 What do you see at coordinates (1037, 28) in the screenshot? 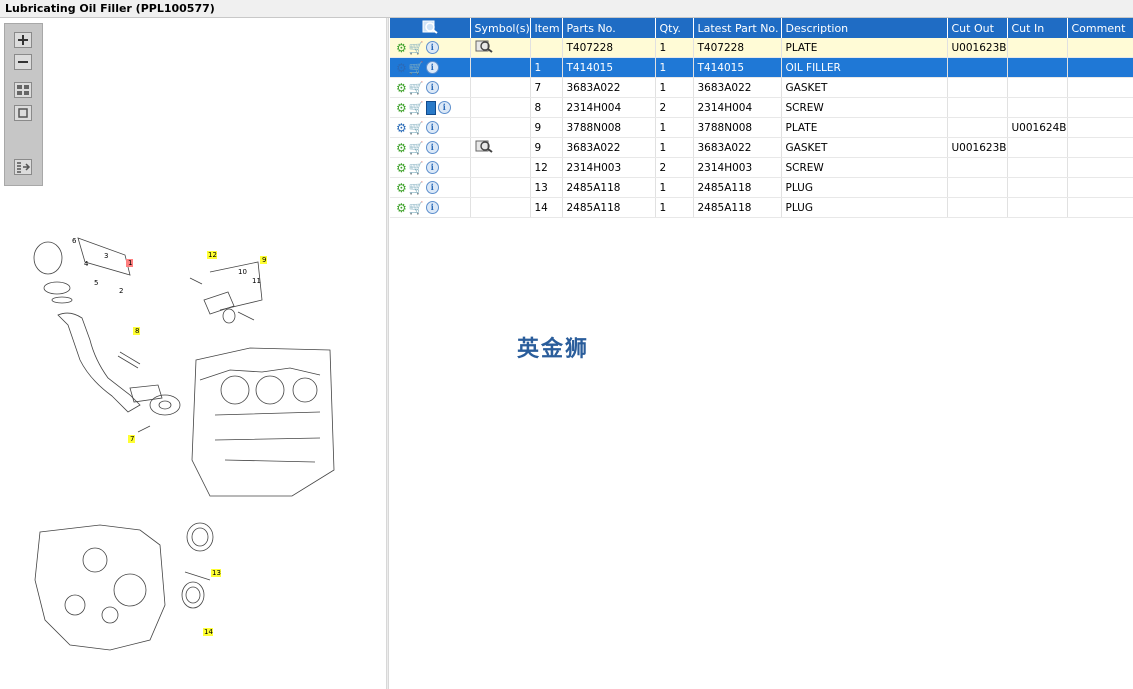
I see `column-header-cut-in: Cut In` at bounding box center [1037, 28].